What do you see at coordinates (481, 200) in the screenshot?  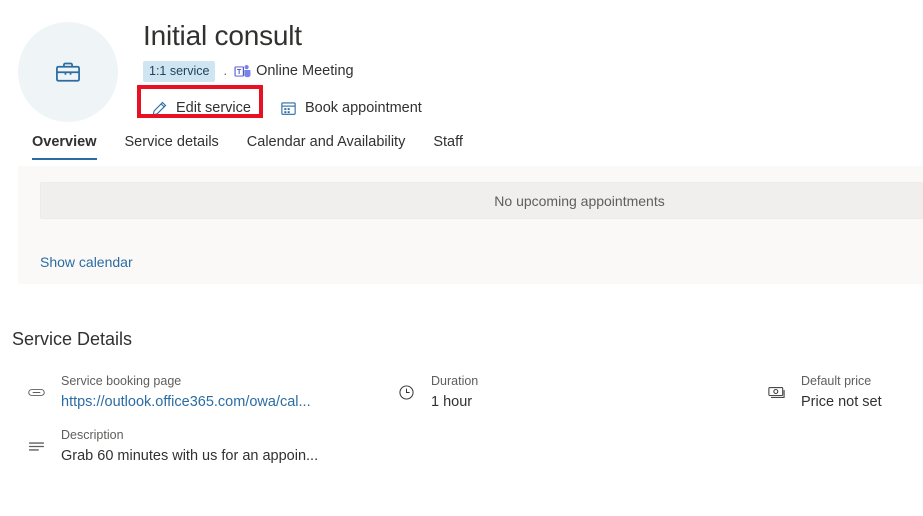 I see `empty-appointments-box: No upcoming appointments` at bounding box center [481, 200].